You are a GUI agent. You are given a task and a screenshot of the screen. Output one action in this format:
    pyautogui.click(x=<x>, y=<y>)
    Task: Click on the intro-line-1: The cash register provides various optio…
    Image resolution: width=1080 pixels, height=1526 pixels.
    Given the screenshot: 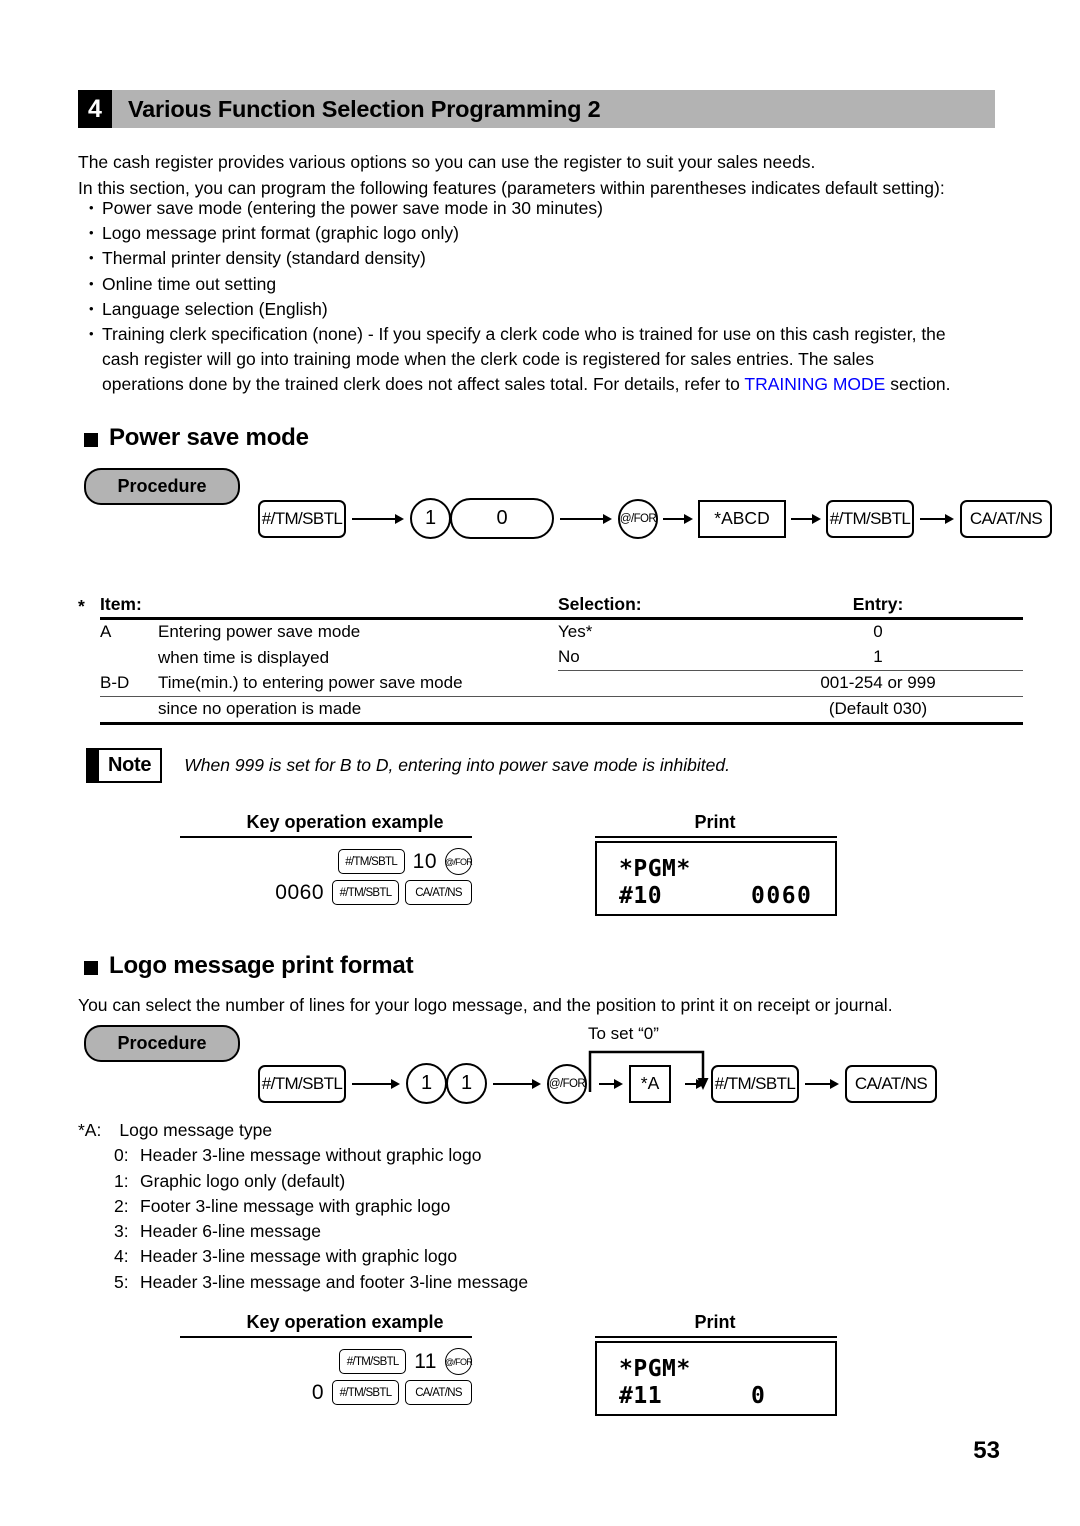 What is the action you would take?
    pyautogui.click(x=447, y=162)
    